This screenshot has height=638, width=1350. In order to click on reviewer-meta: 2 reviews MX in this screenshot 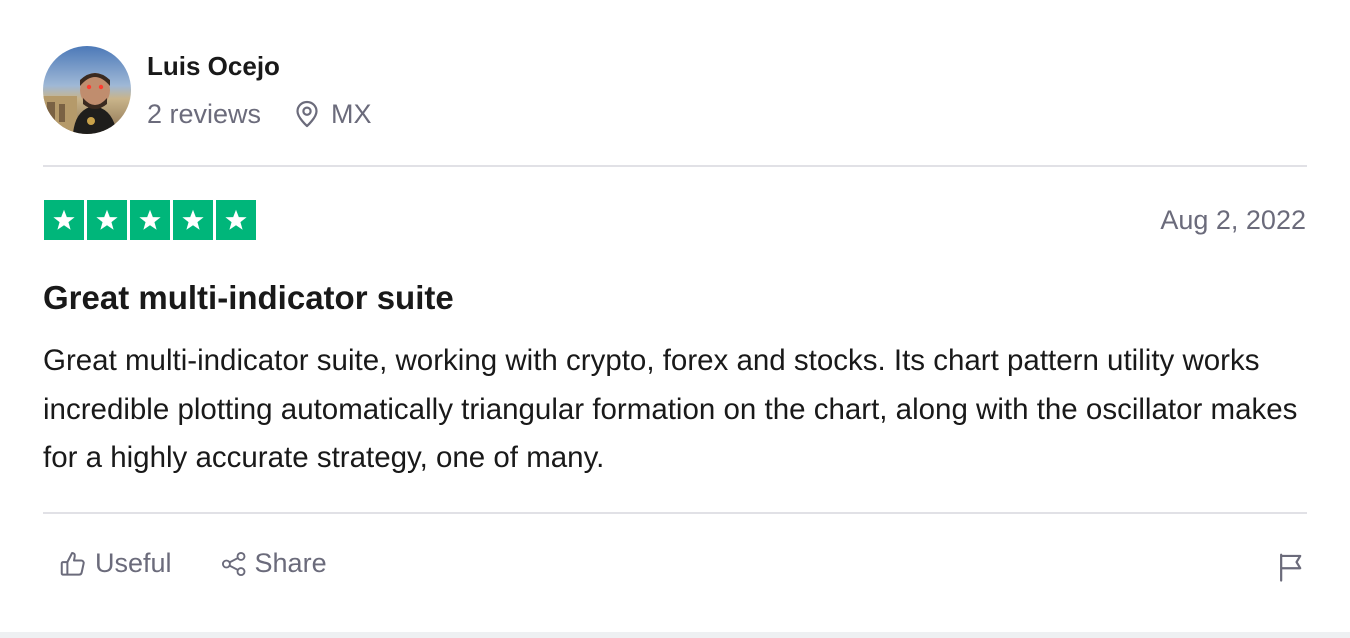, I will do `click(259, 114)`.